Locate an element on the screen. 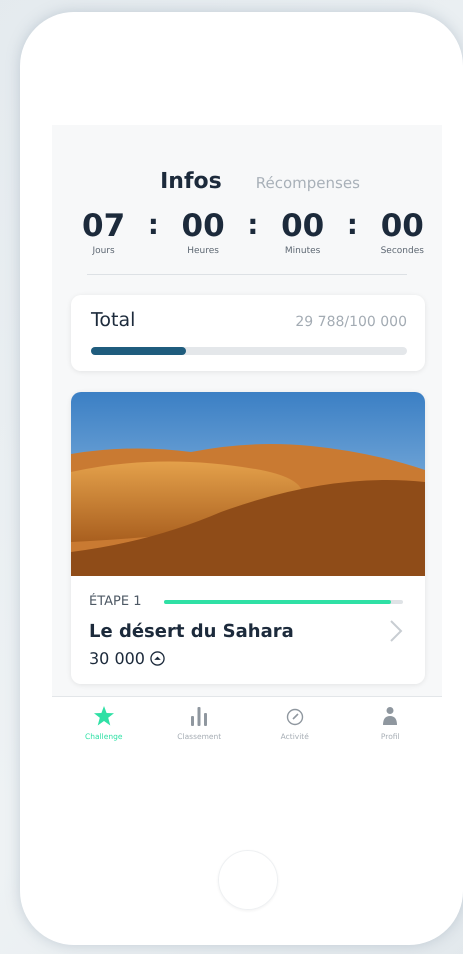  tab: Infos is located at coordinates (191, 181).